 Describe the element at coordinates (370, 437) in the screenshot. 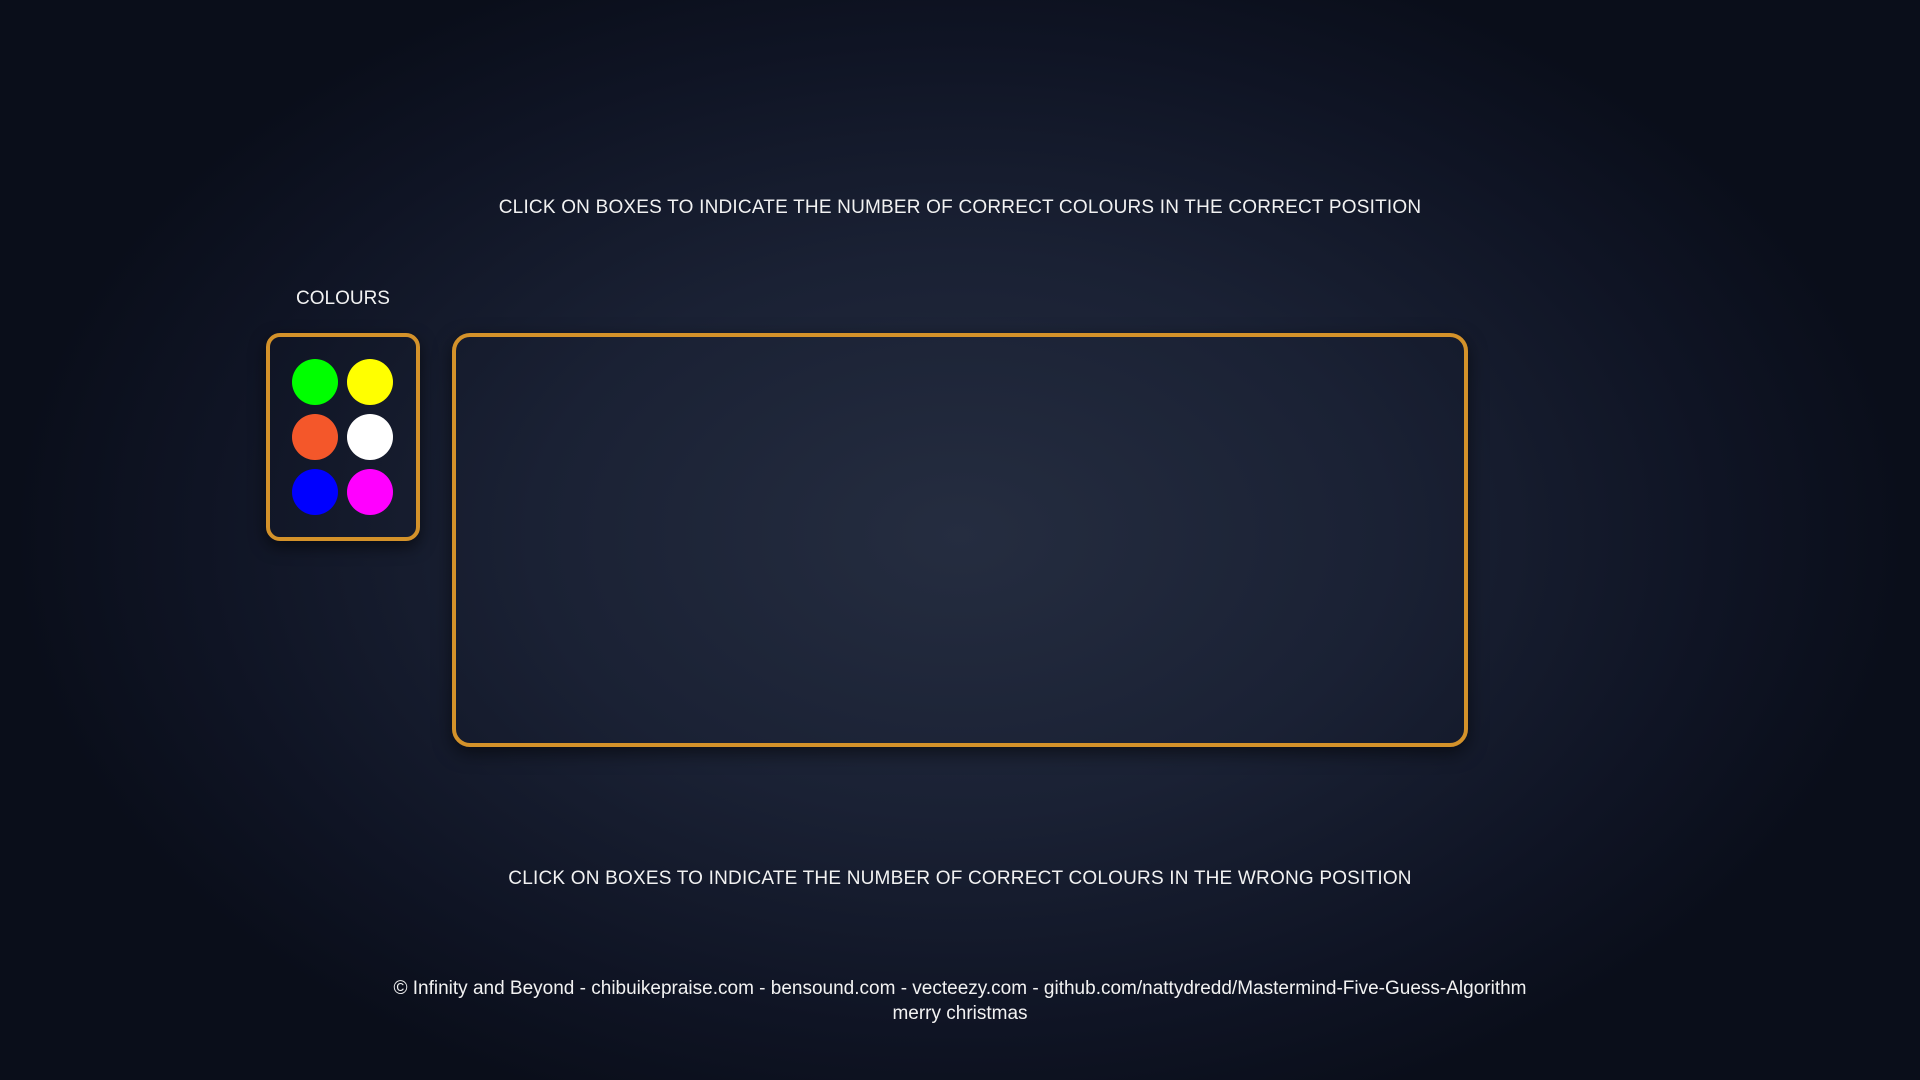

I see `peg-white` at that location.